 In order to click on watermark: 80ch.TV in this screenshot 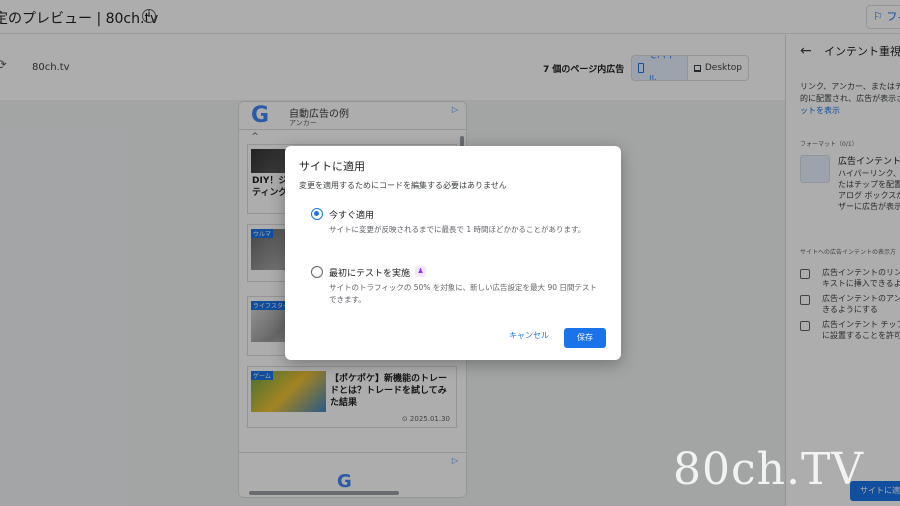, I will do `click(769, 469)`.